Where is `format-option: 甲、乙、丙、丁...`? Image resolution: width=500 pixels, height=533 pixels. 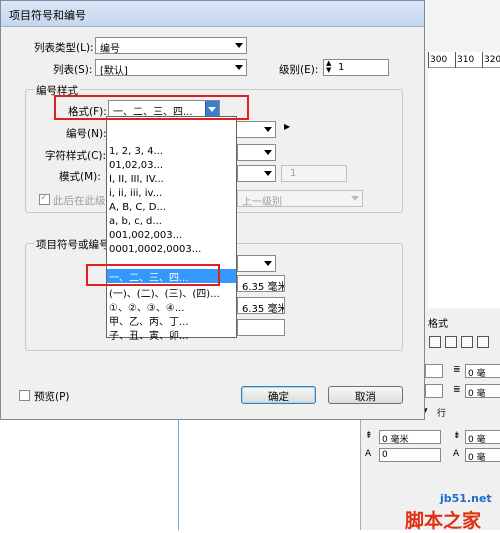
format-option: 甲、乙、丙、丁... is located at coordinates (149, 320).